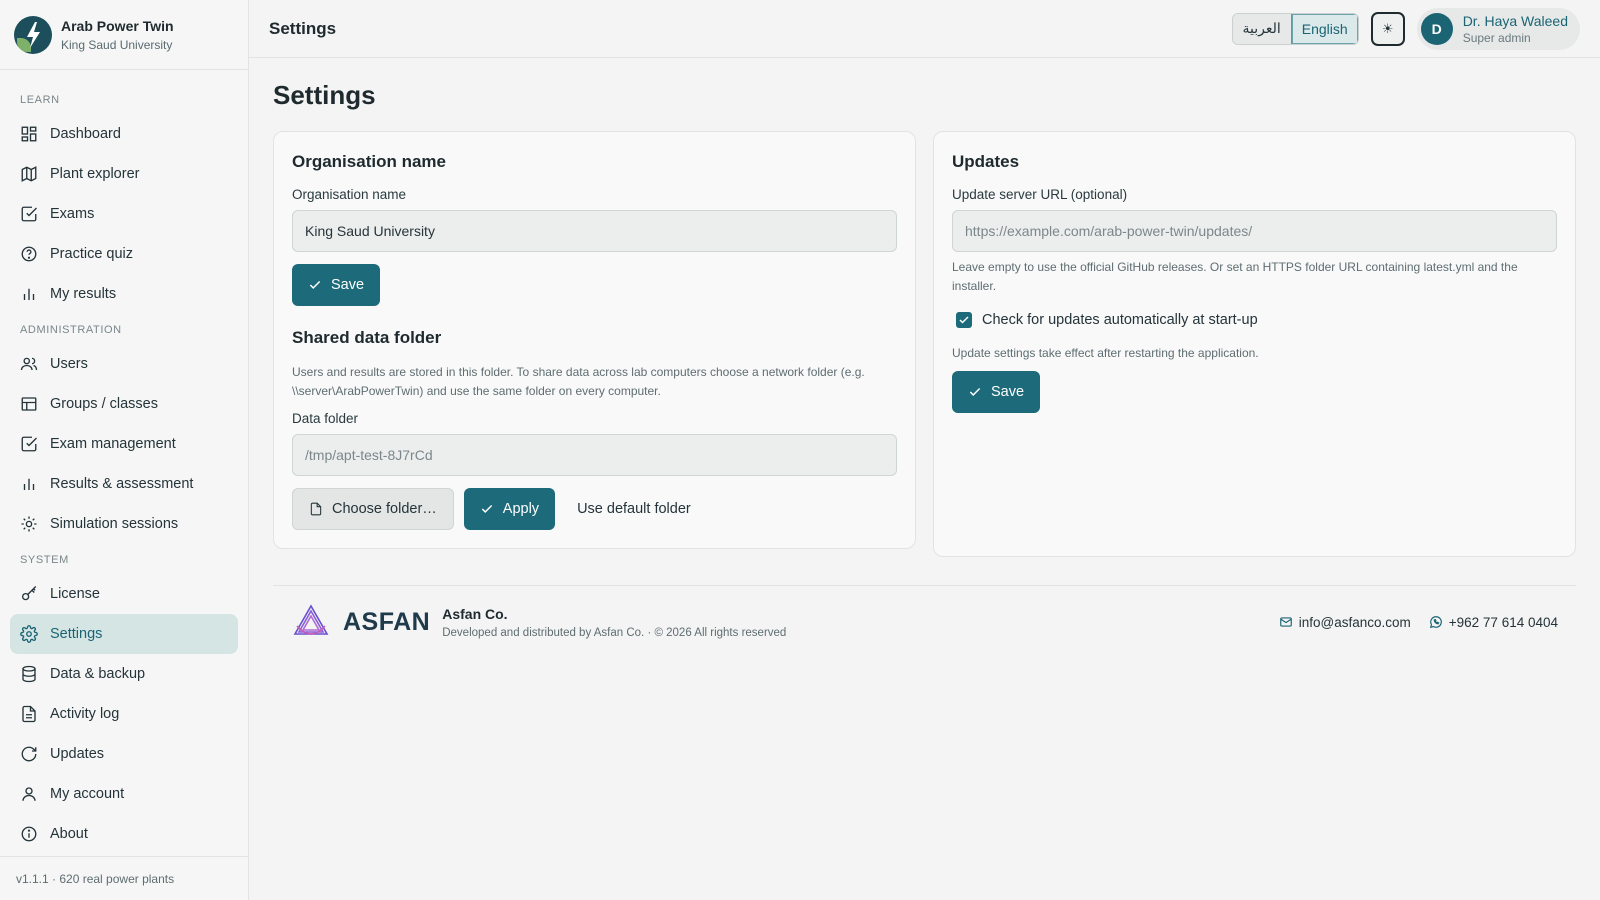 The width and height of the screenshot is (1600, 900). I want to click on sidebar-item-label: Exams, so click(72, 214).